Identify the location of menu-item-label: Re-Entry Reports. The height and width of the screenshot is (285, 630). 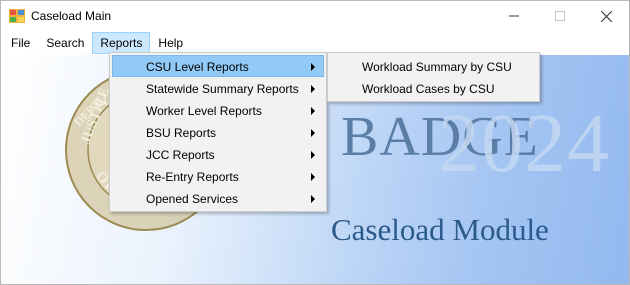
(192, 177).